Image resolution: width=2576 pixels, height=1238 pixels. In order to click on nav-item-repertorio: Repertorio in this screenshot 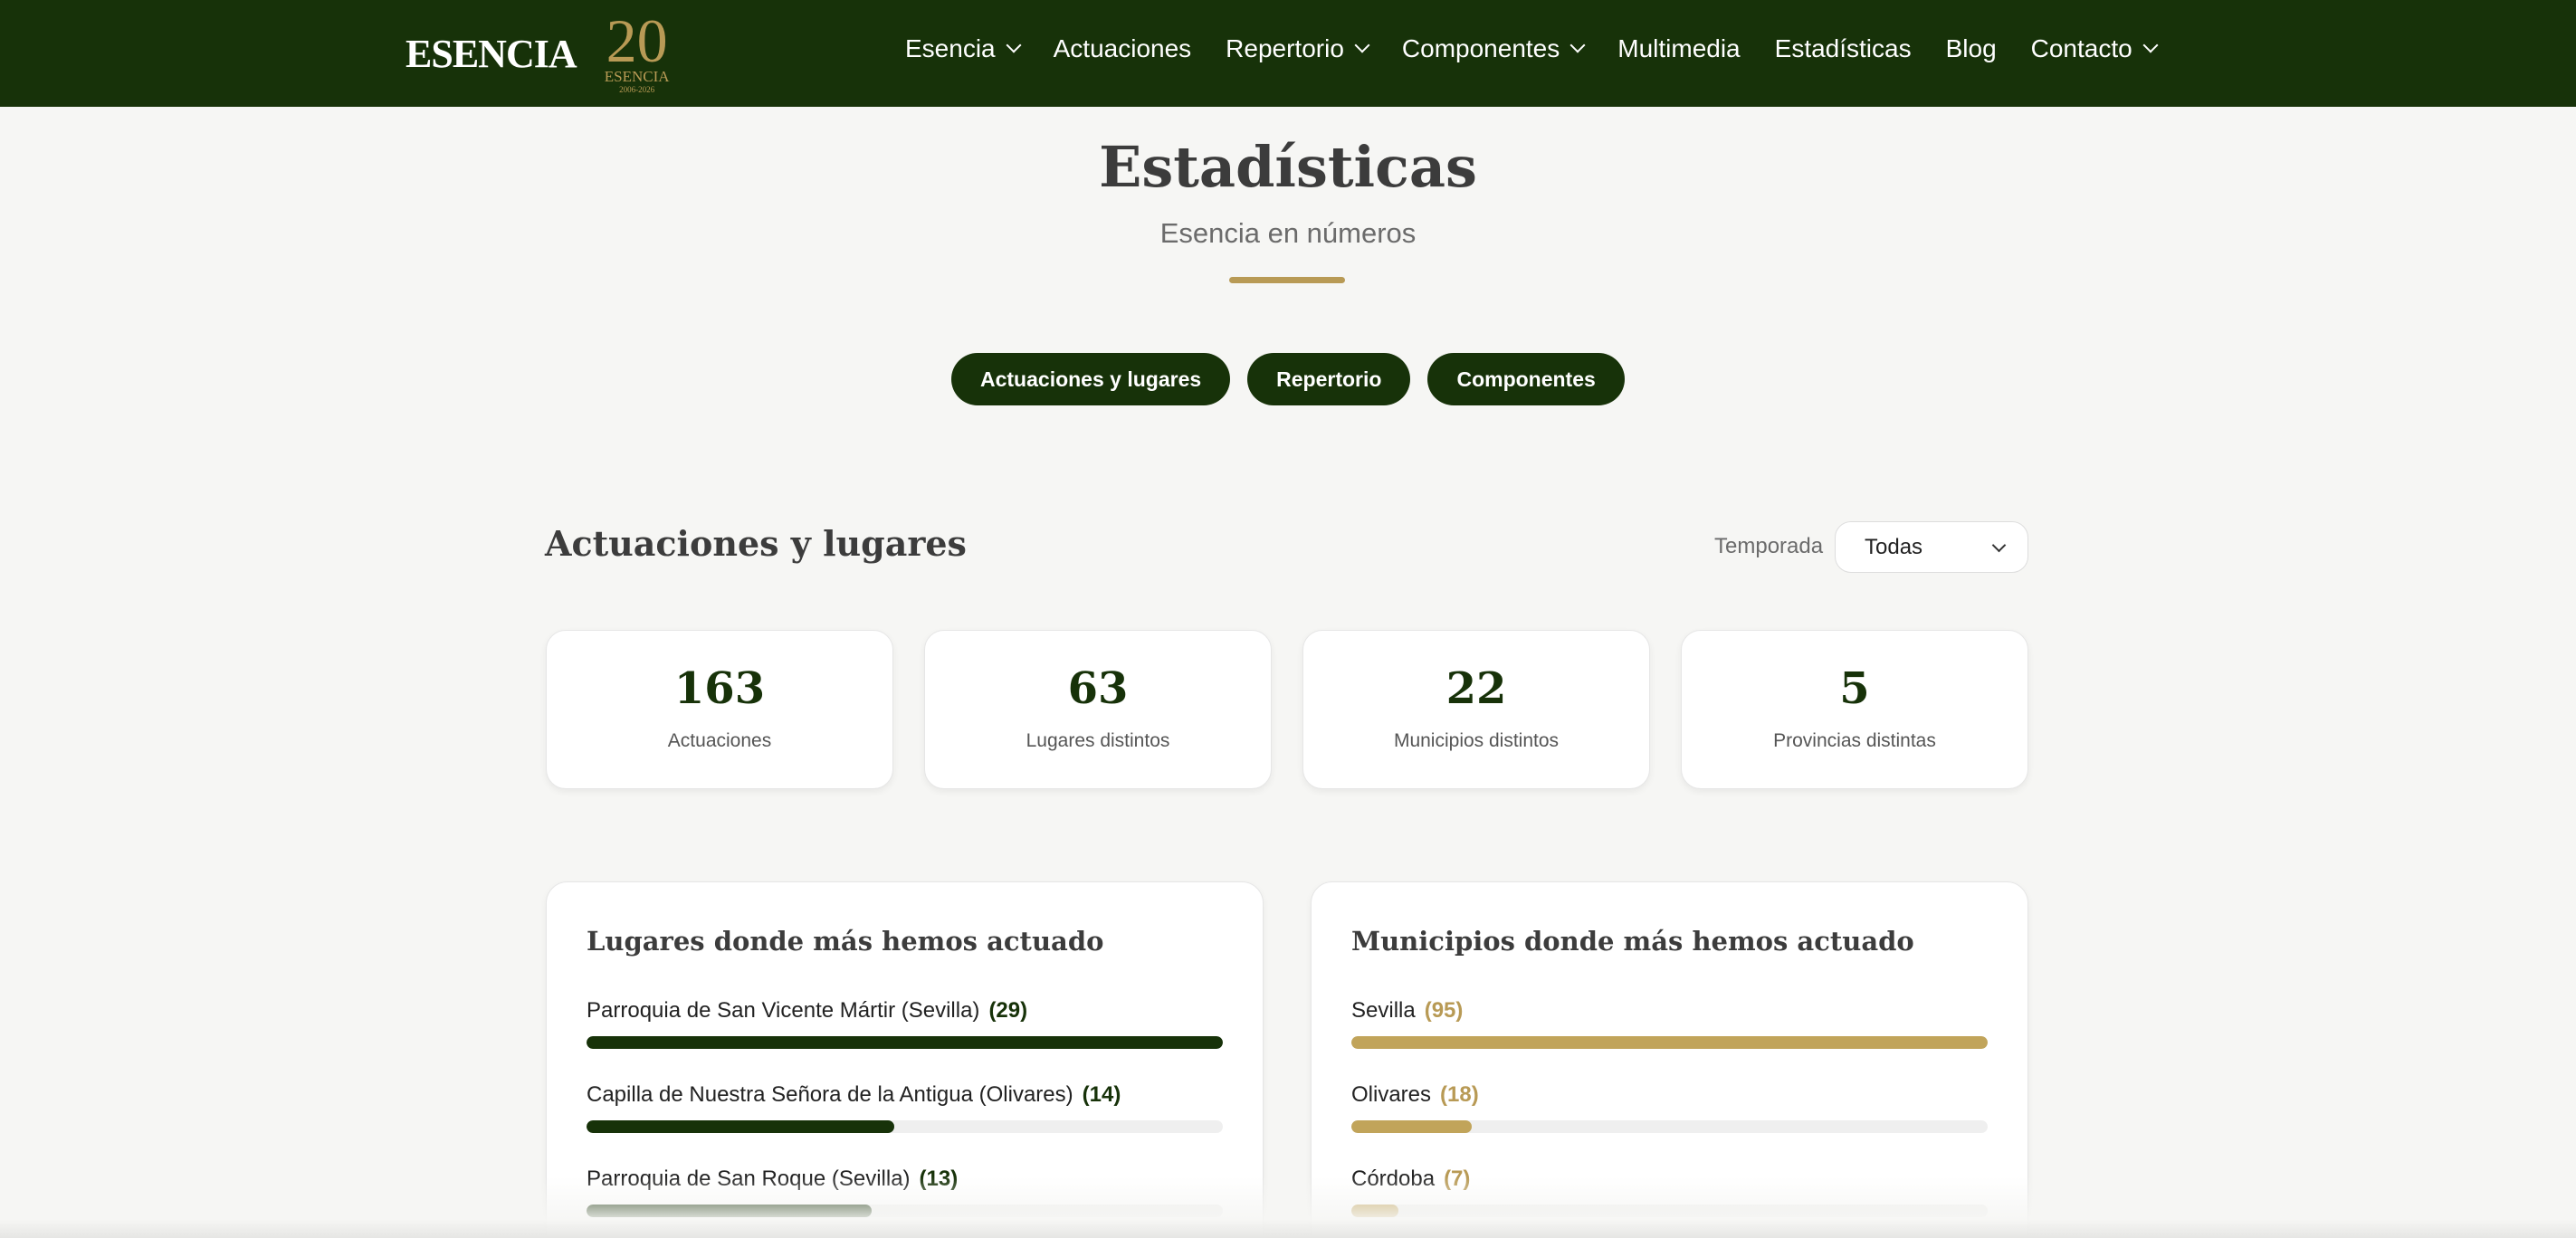, I will do `click(1298, 48)`.